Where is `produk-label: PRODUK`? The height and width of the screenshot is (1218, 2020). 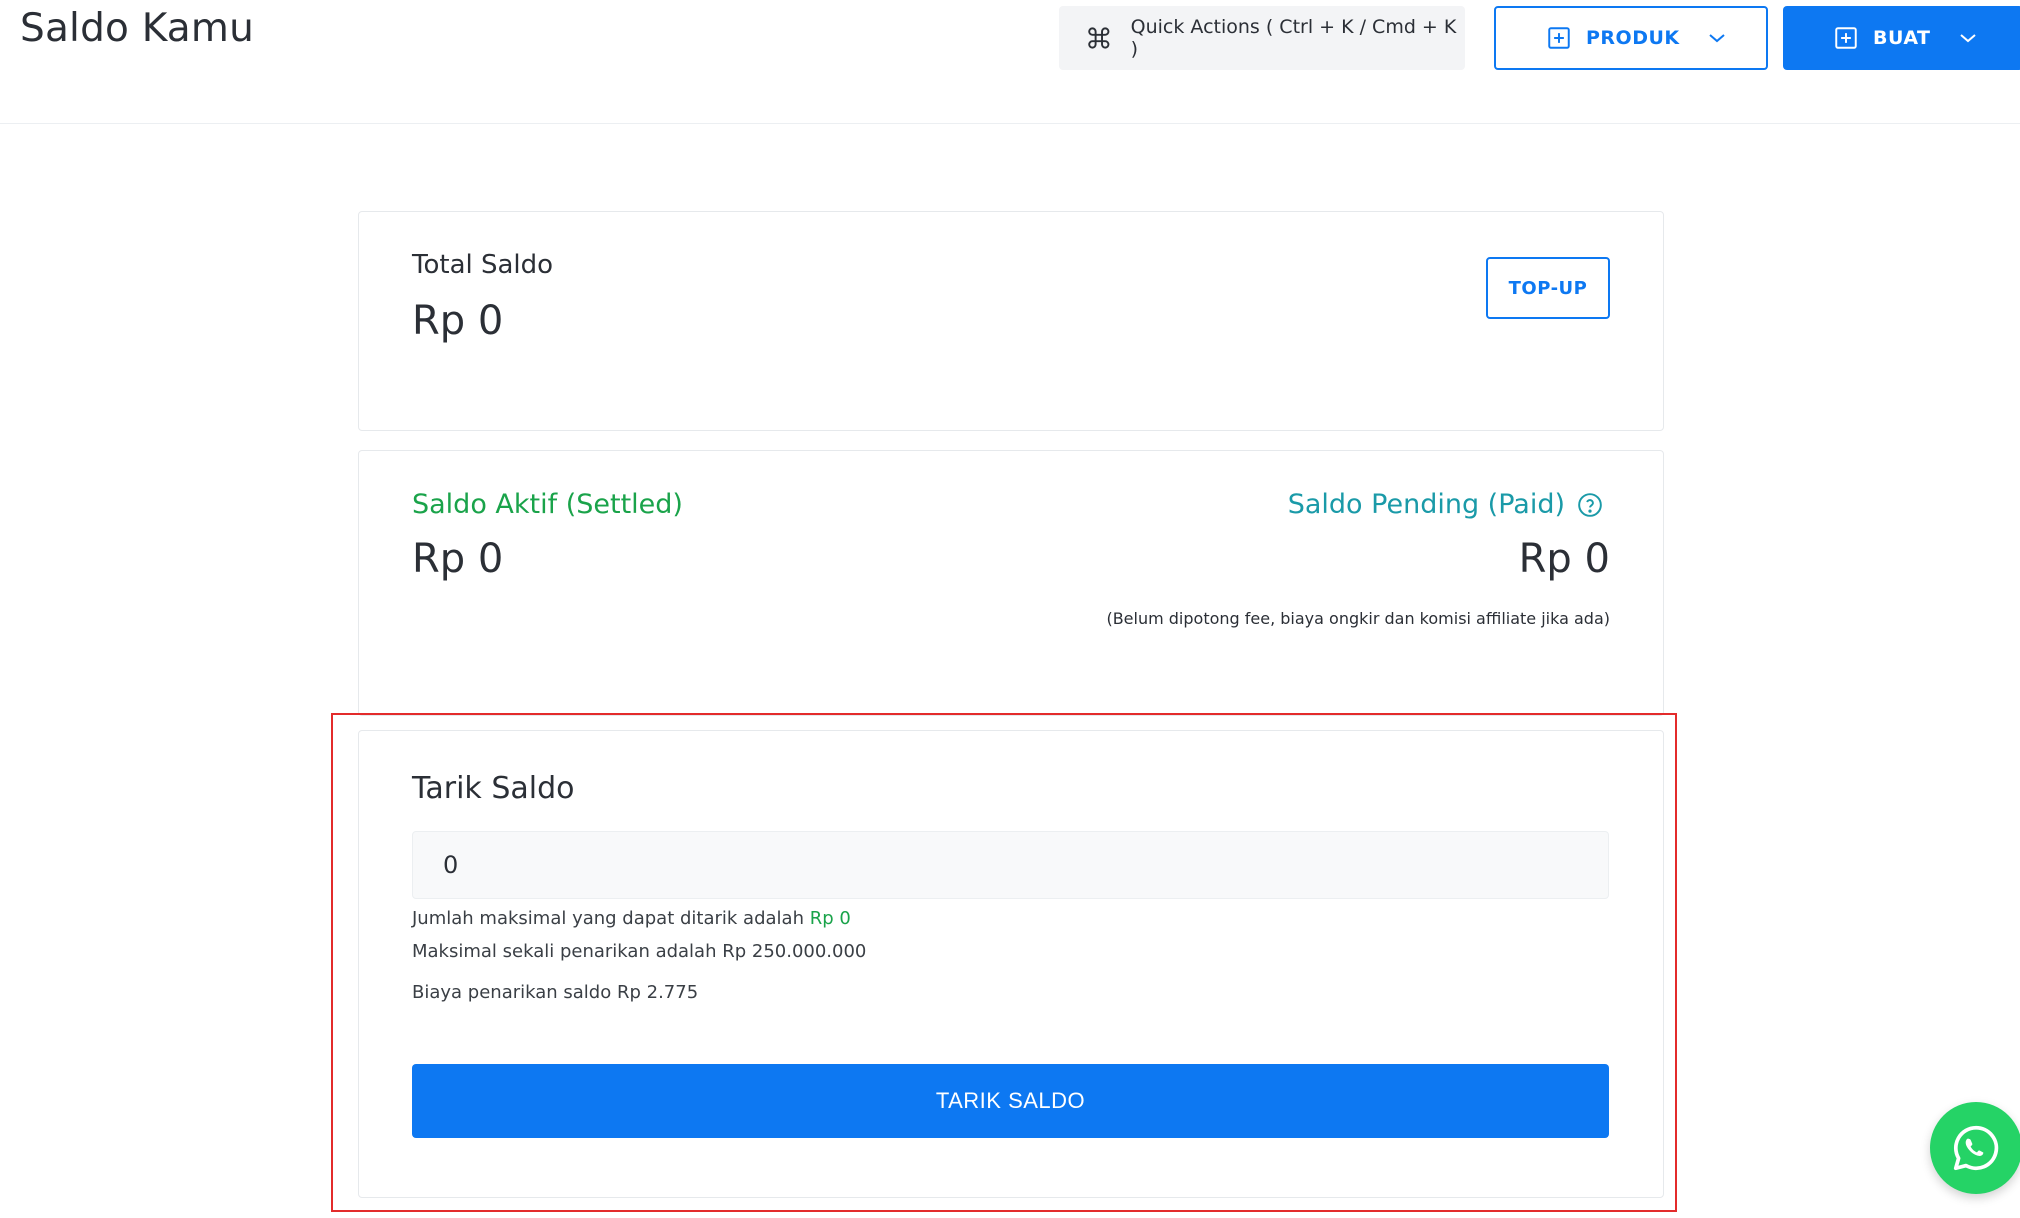 produk-label: PRODUK is located at coordinates (1633, 38).